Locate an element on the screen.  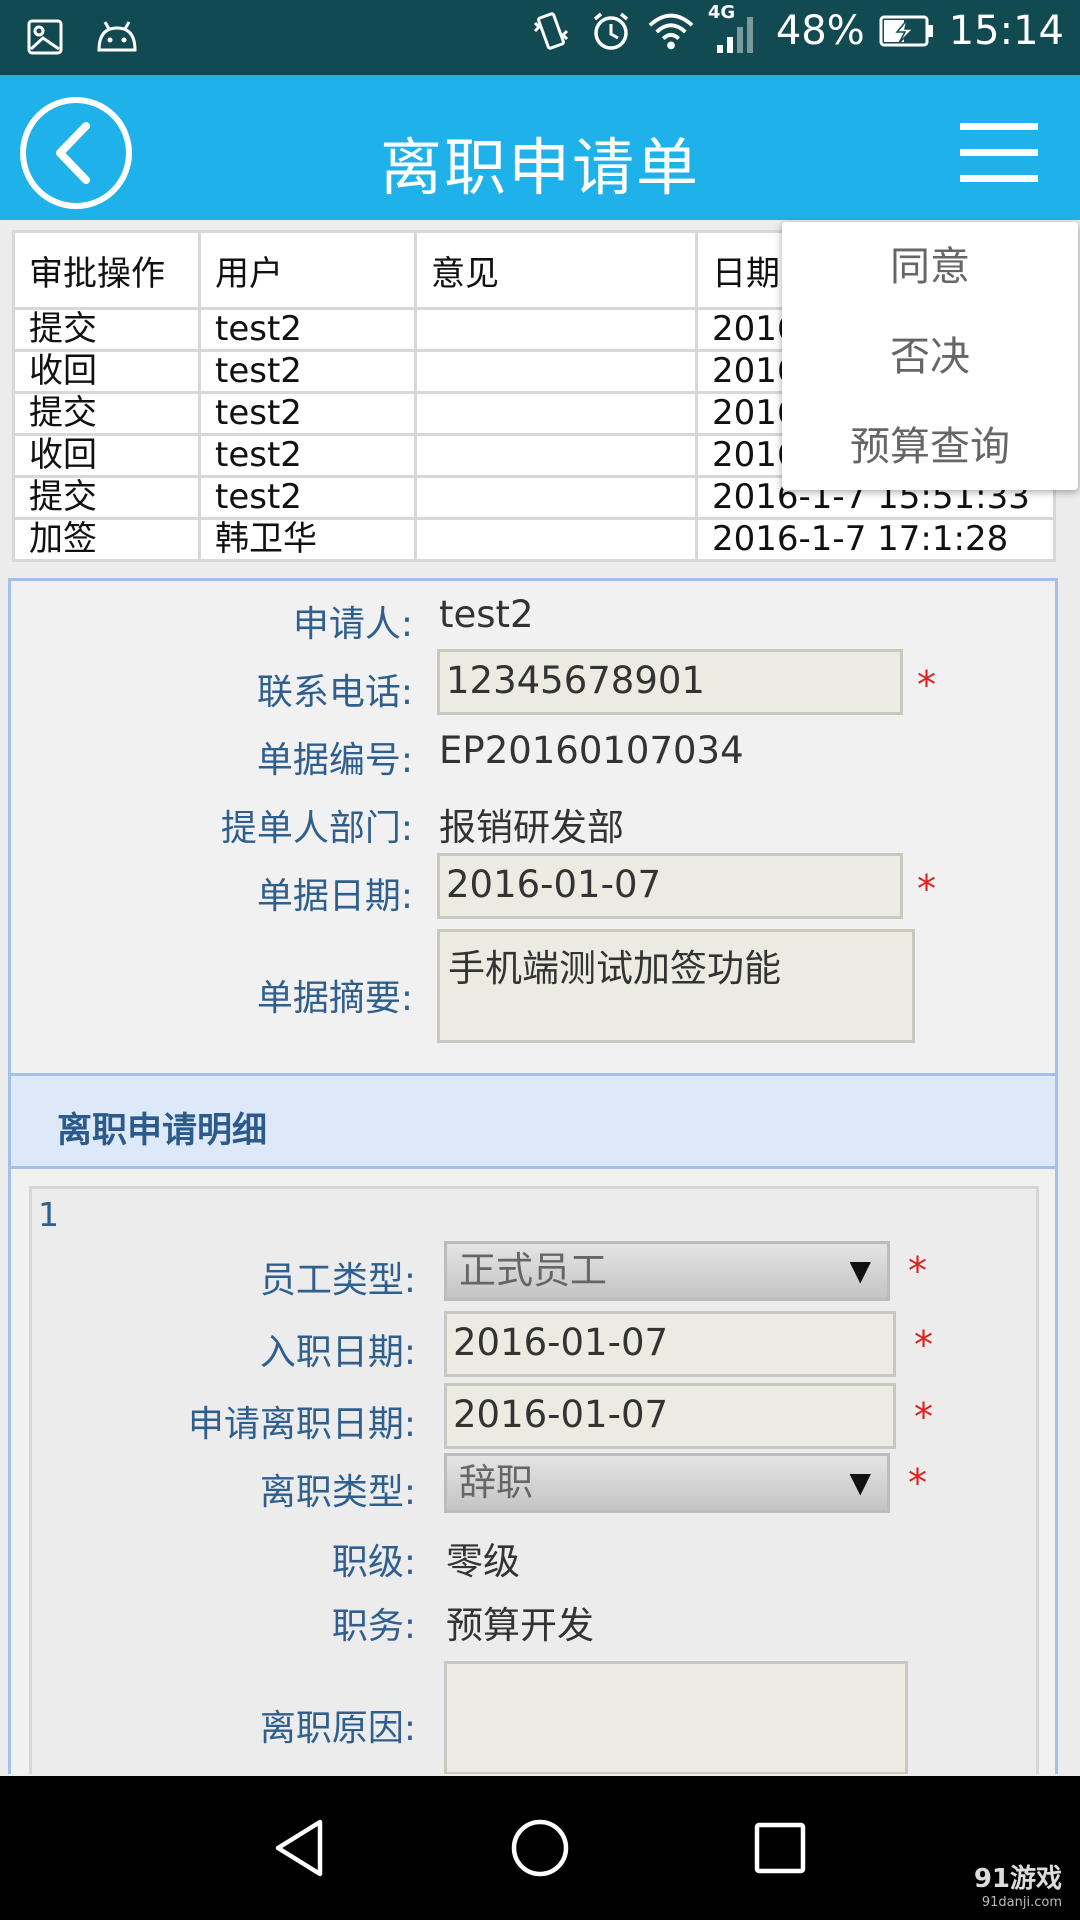
phone-input: 12345678901 is located at coordinates (670, 682).